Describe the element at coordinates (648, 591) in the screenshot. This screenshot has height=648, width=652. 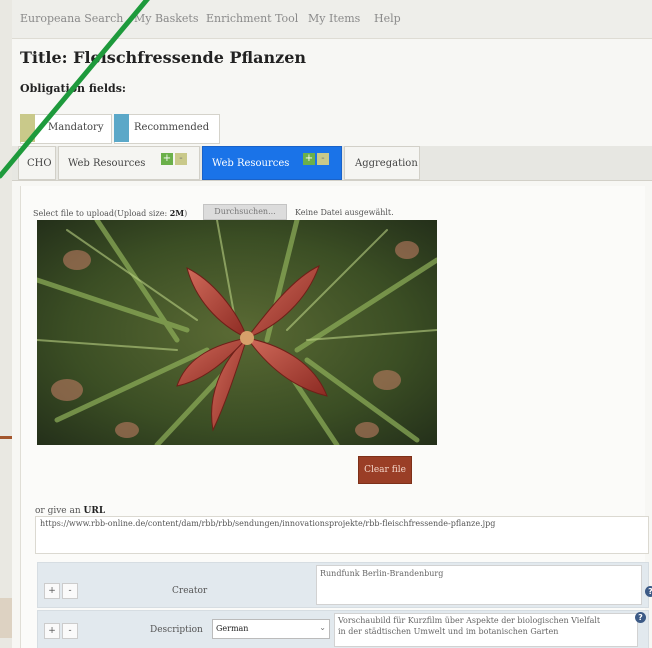
I see `creator-help-icon: ?` at that location.